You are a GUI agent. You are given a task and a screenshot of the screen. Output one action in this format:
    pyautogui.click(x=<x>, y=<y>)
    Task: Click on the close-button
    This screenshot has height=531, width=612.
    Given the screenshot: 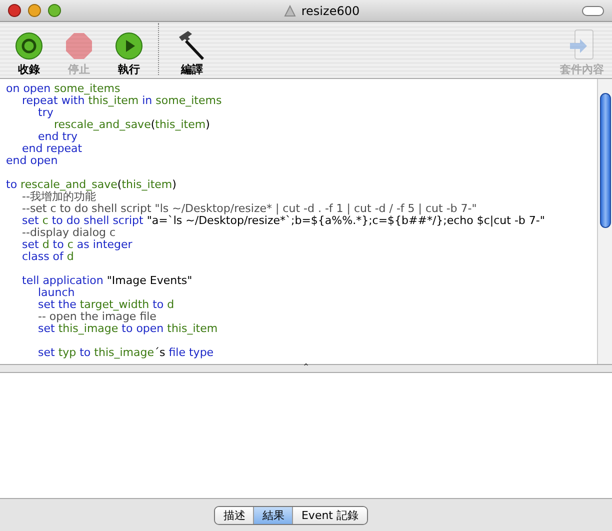 What is the action you would take?
    pyautogui.click(x=14, y=10)
    